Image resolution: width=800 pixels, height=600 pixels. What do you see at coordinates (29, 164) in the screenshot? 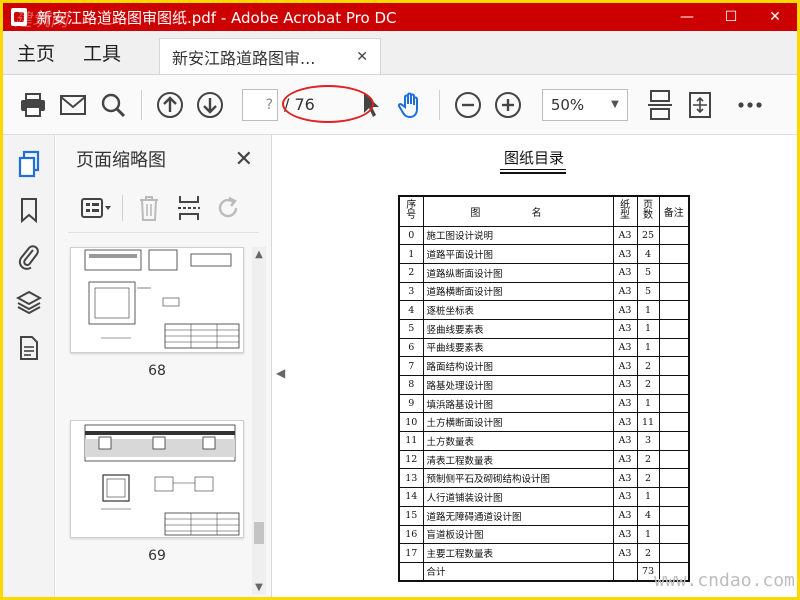
I see `page-thumbnails-icon` at bounding box center [29, 164].